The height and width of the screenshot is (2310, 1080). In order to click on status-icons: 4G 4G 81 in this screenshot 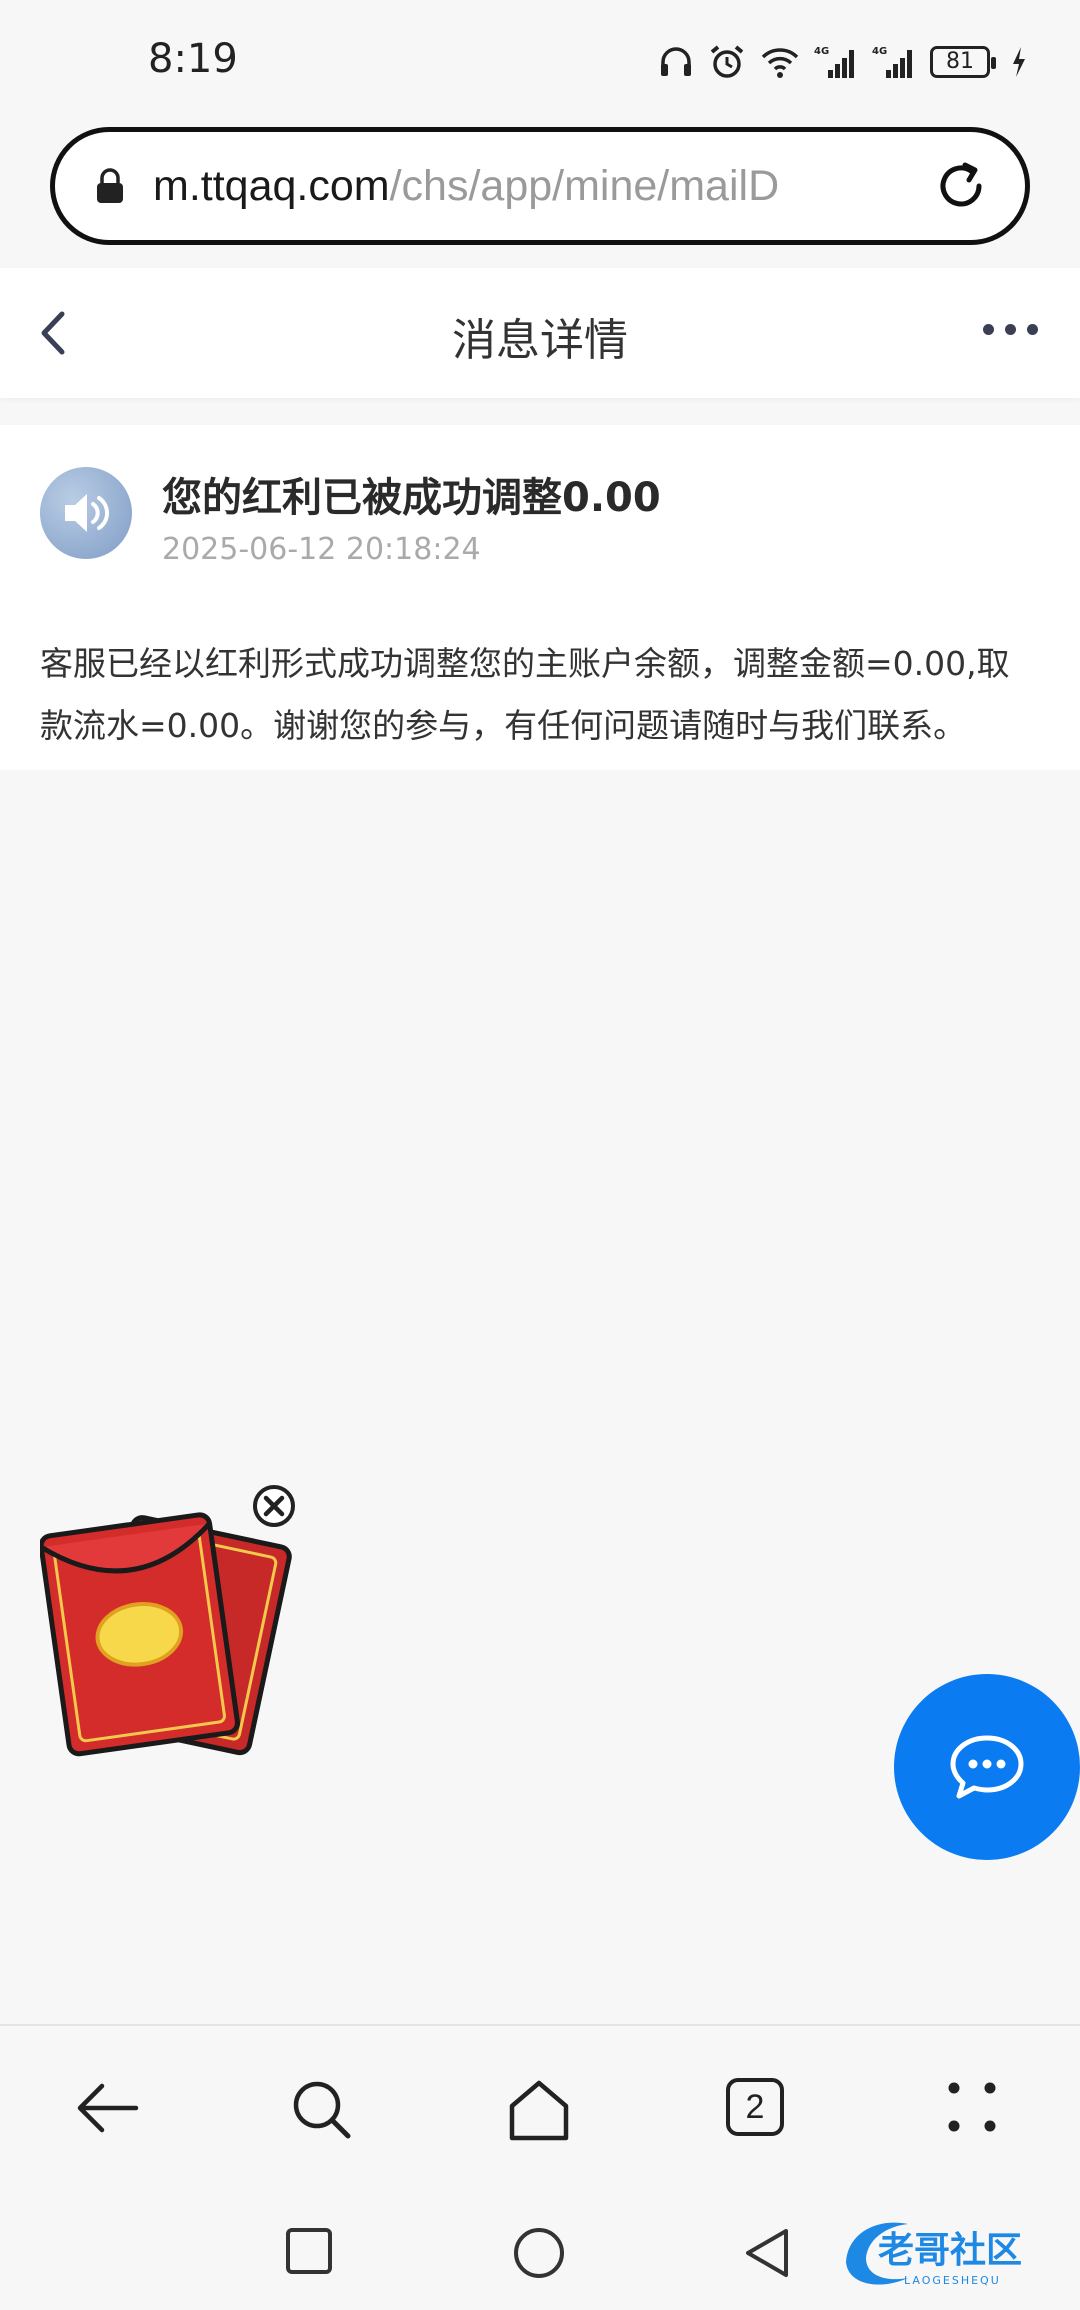, I will do `click(843, 62)`.